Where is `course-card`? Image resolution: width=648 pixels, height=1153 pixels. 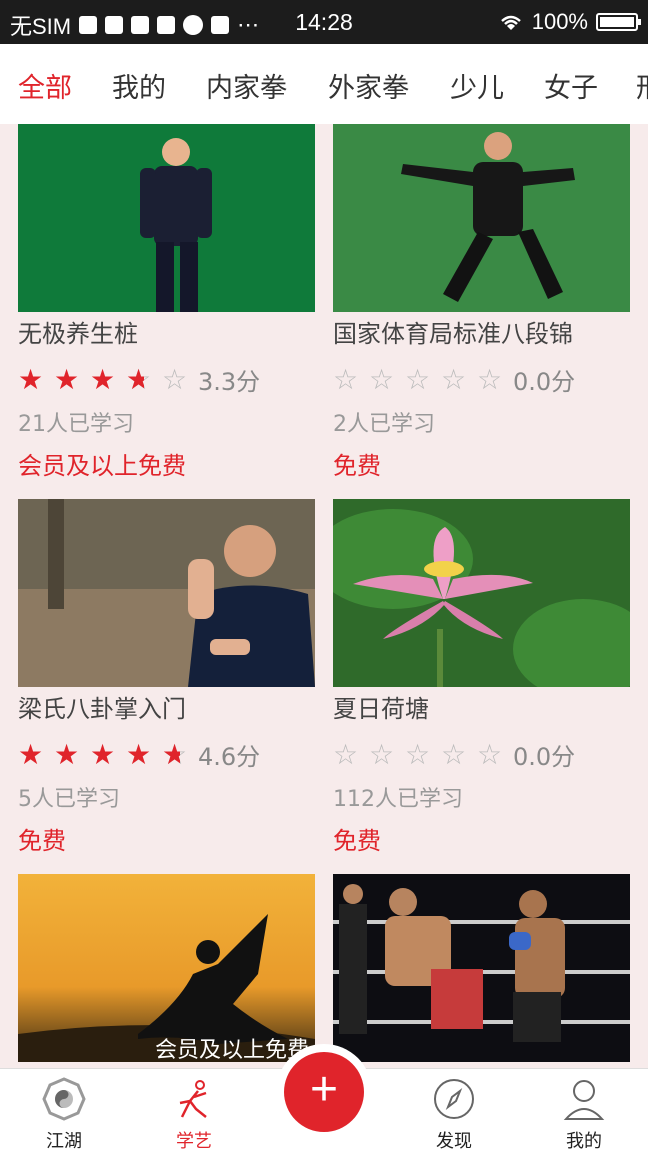 course-card is located at coordinates (481, 971).